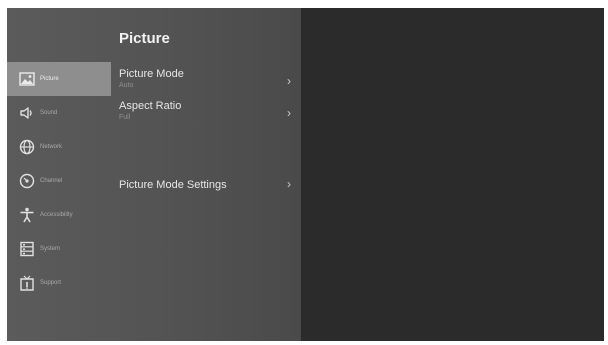 Image resolution: width=608 pixels, height=345 pixels. Describe the element at coordinates (56, 215) in the screenshot. I see `sidebar-item-label: Accessibility` at that location.